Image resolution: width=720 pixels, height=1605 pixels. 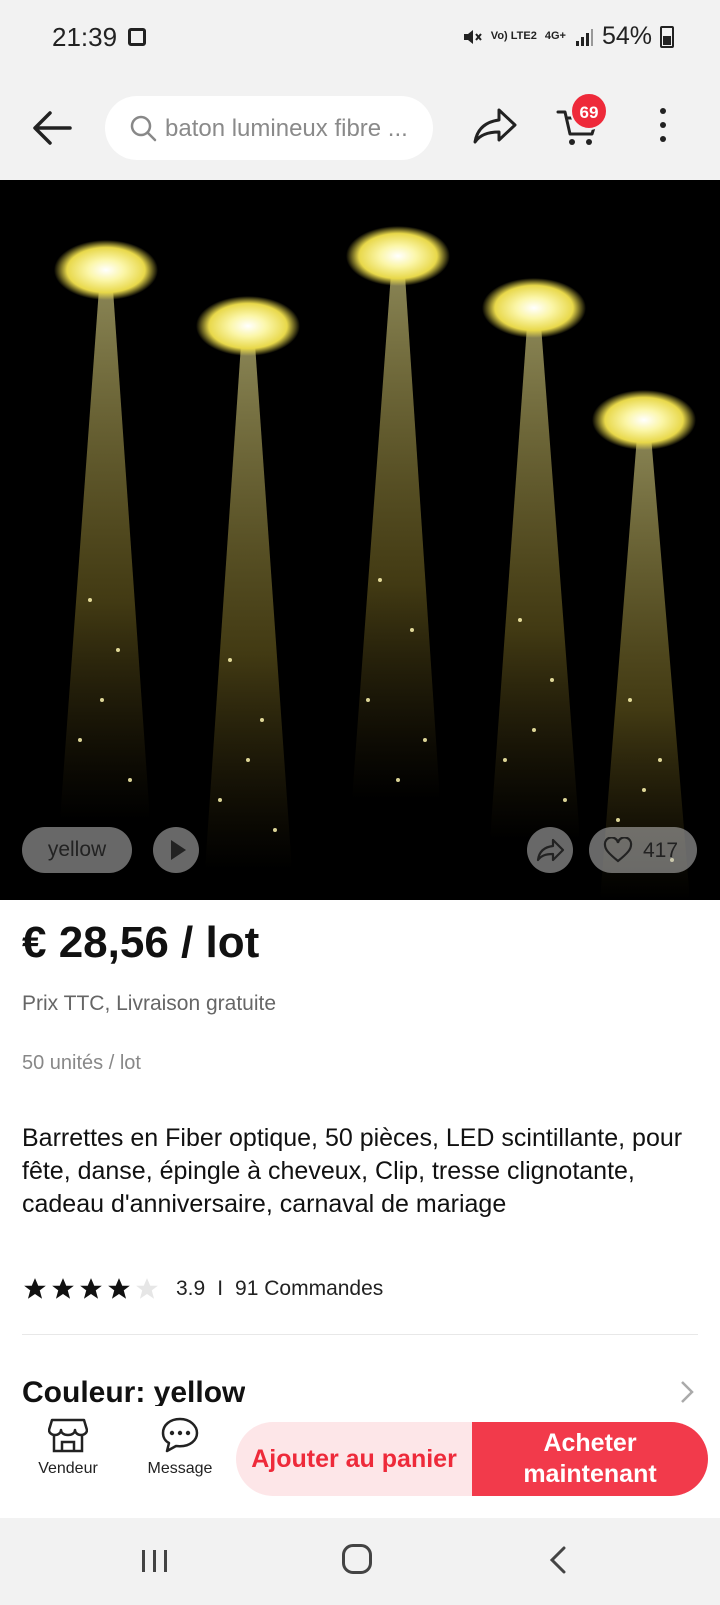 I want to click on top-bar: baton lumineux fibre ... 69, so click(x=360, y=129).